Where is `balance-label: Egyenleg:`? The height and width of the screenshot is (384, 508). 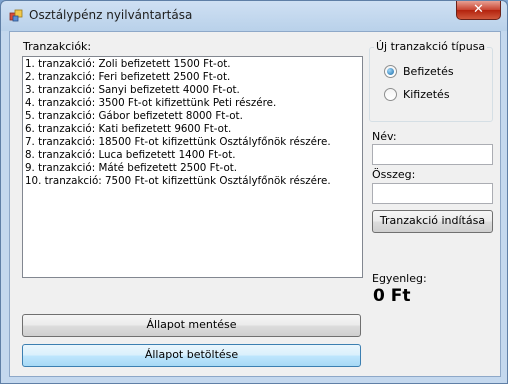 balance-label: Egyenleg: is located at coordinates (399, 278).